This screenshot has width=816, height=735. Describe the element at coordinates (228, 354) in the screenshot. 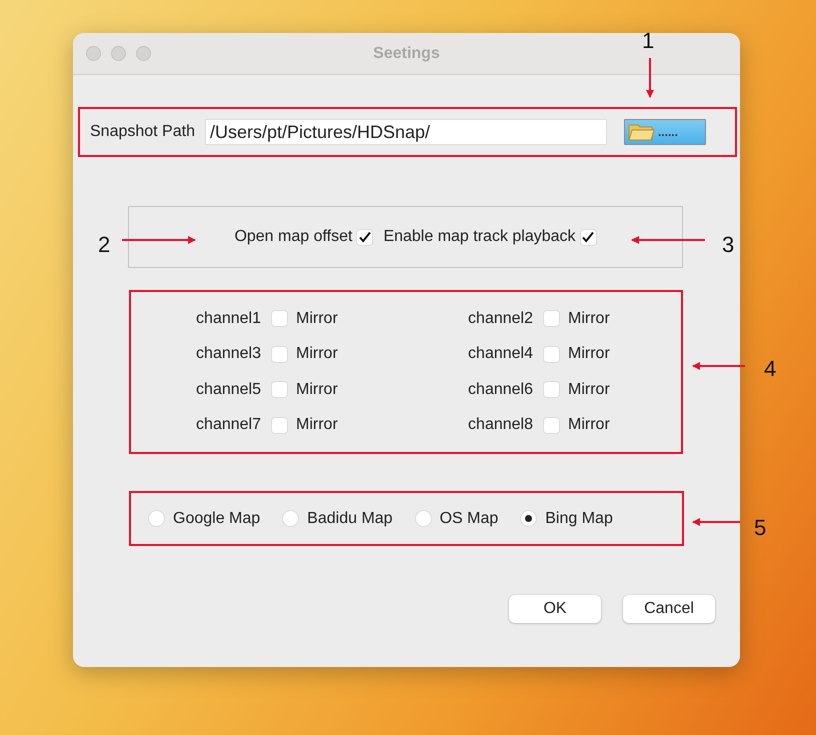

I see `channel-label: channel3` at that location.